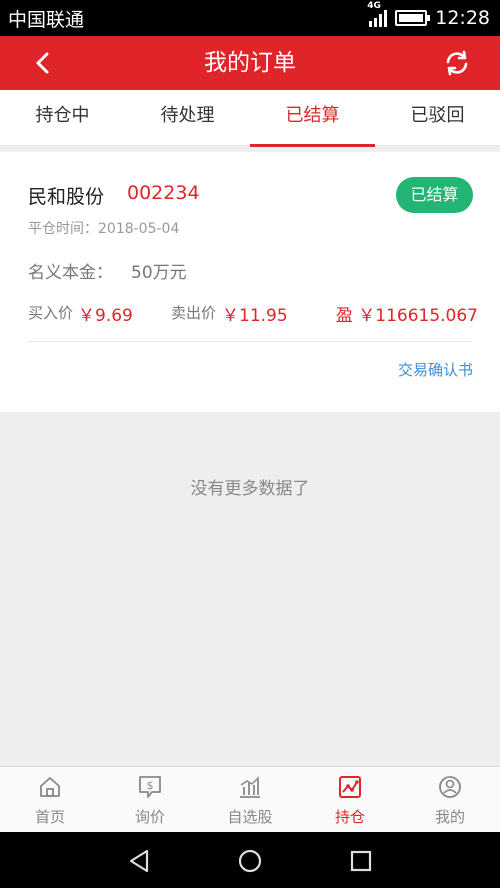 The image size is (500, 888). What do you see at coordinates (70, 273) in the screenshot?
I see `notional-label: 名义本金：` at bounding box center [70, 273].